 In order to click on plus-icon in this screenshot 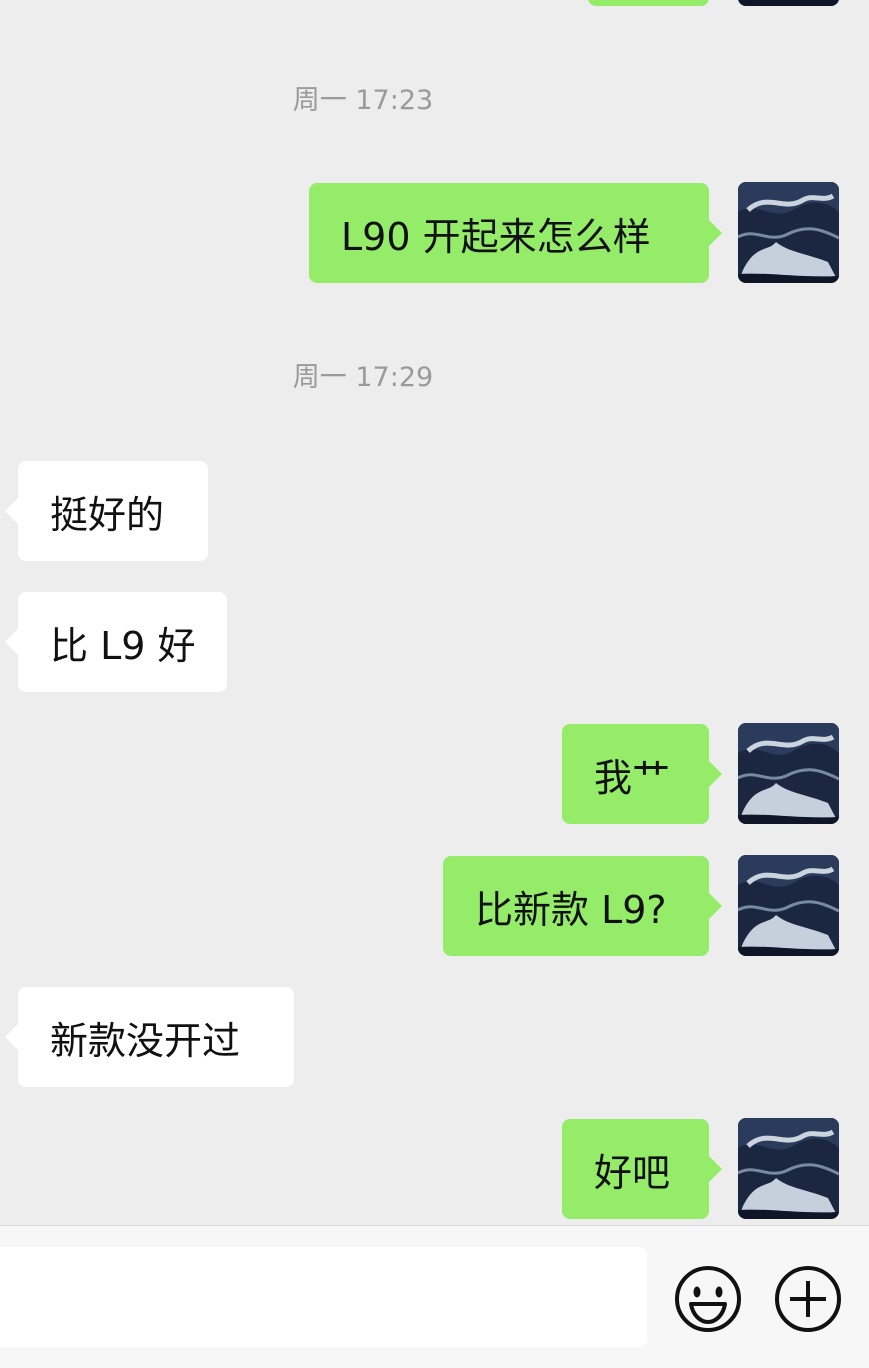, I will do `click(808, 1299)`.